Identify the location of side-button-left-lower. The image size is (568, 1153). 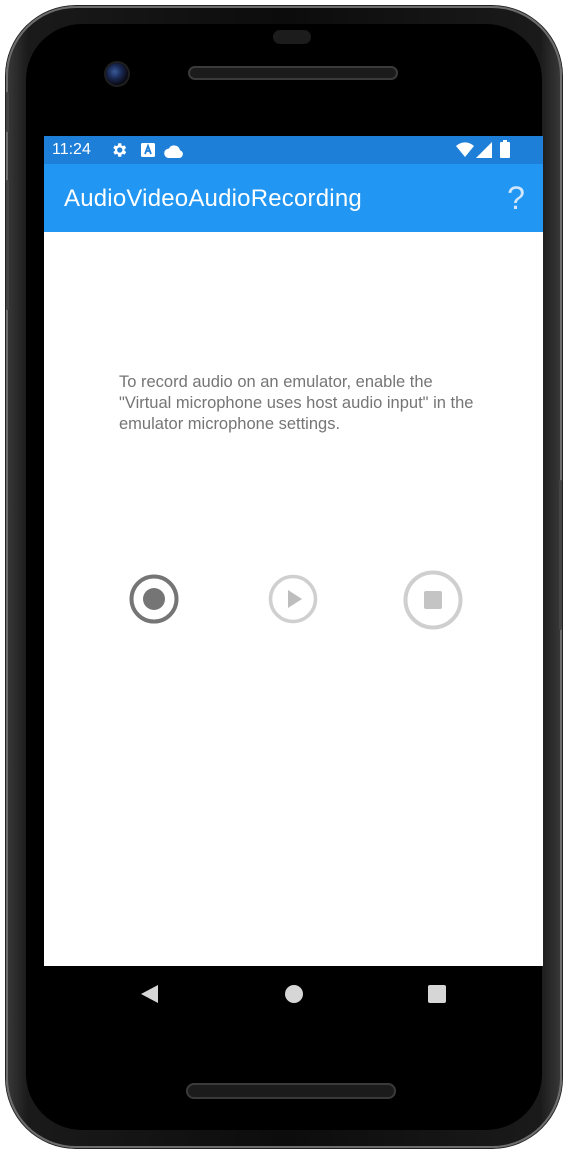
(7, 245).